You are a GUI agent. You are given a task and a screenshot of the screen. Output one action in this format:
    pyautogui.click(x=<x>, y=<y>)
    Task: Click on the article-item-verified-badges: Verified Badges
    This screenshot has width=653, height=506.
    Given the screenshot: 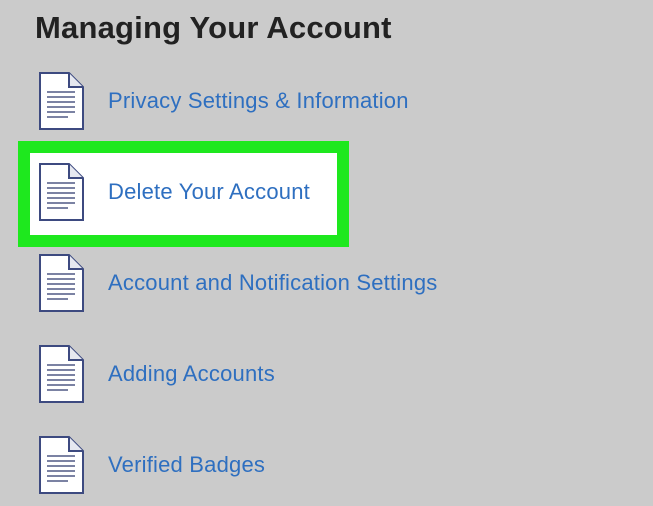 What is the action you would take?
    pyautogui.click(x=326, y=471)
    